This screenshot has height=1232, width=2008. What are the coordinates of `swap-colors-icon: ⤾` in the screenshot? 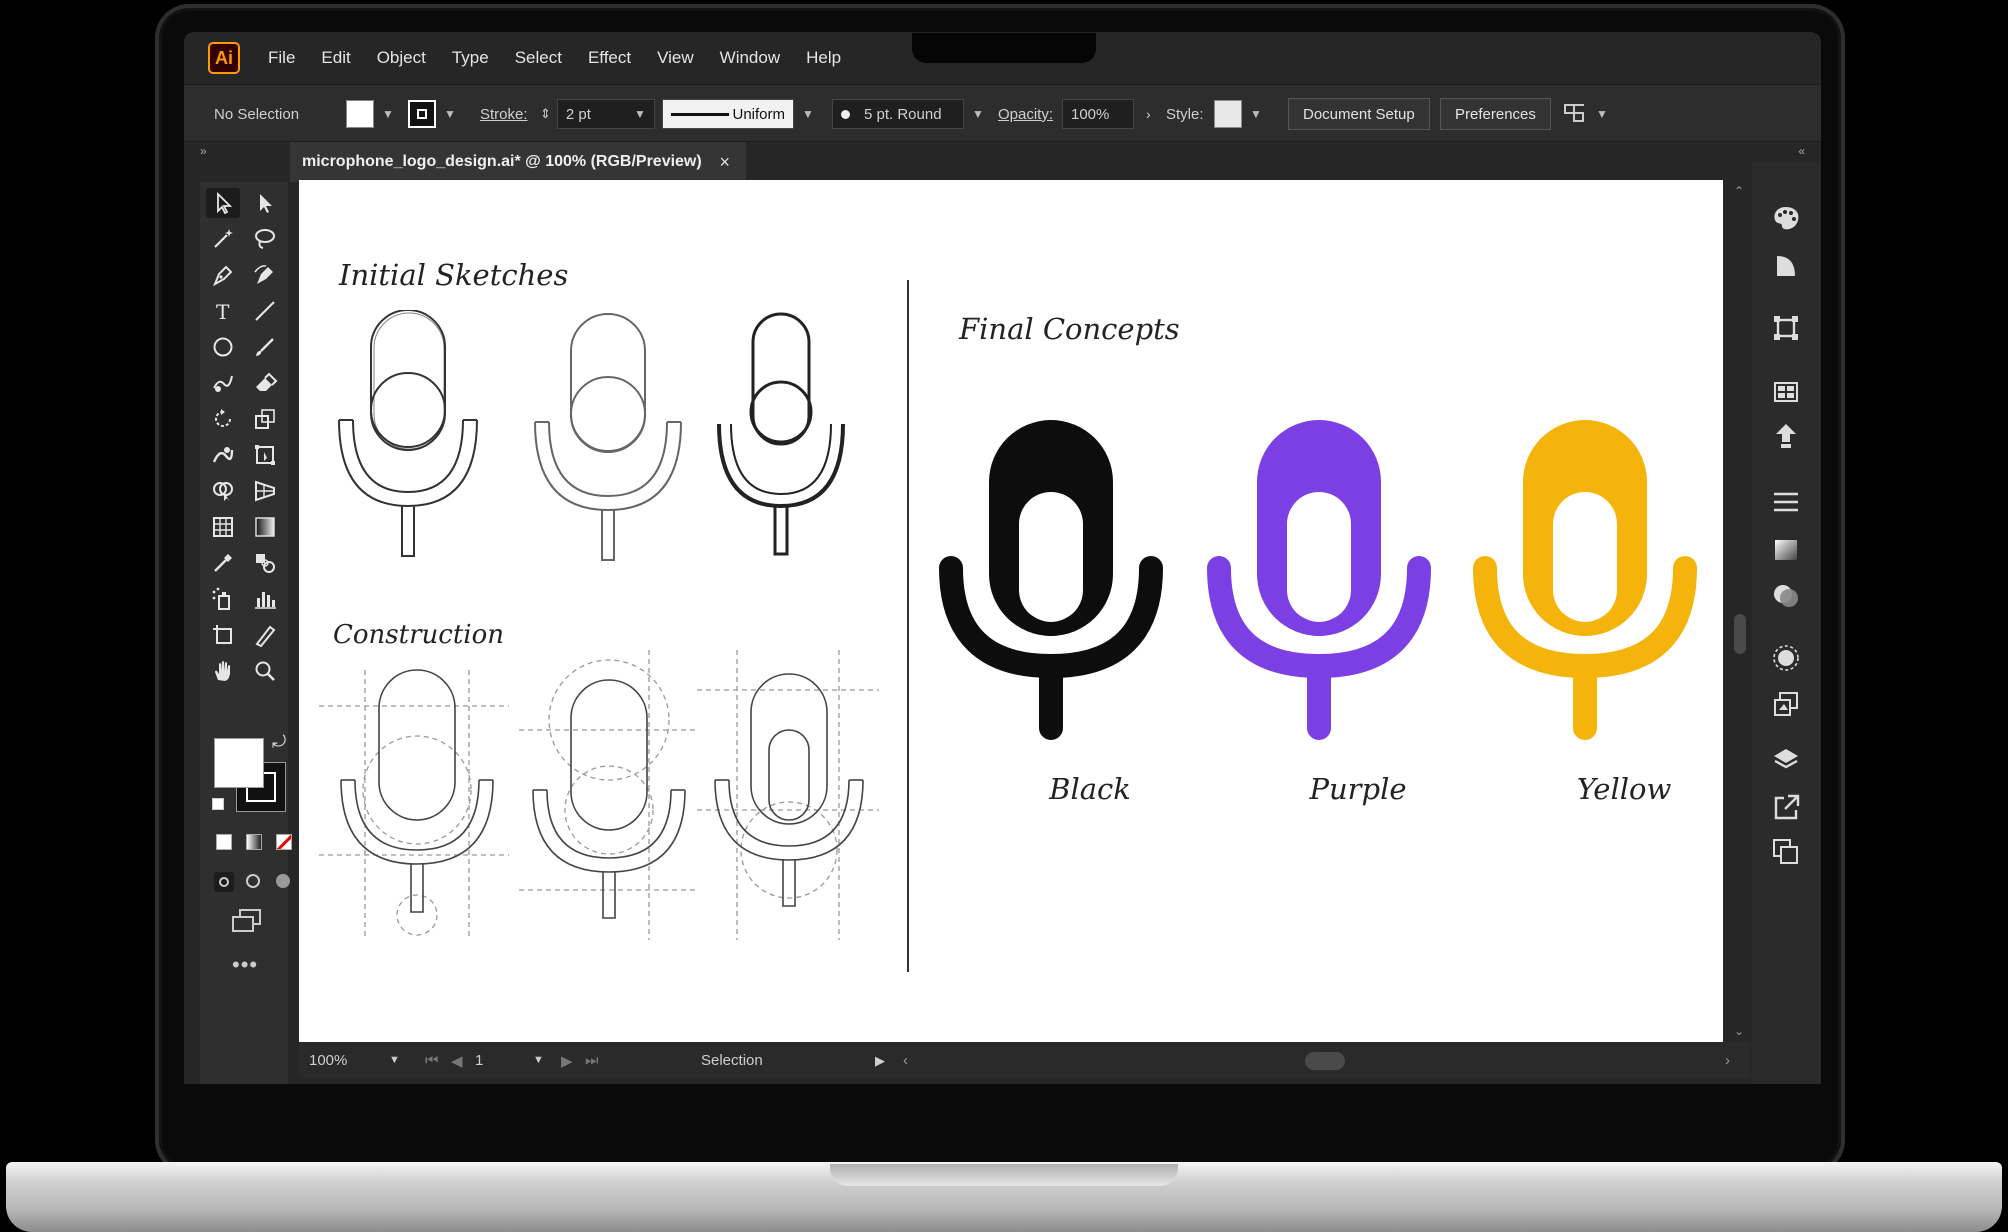 It's located at (279, 742).